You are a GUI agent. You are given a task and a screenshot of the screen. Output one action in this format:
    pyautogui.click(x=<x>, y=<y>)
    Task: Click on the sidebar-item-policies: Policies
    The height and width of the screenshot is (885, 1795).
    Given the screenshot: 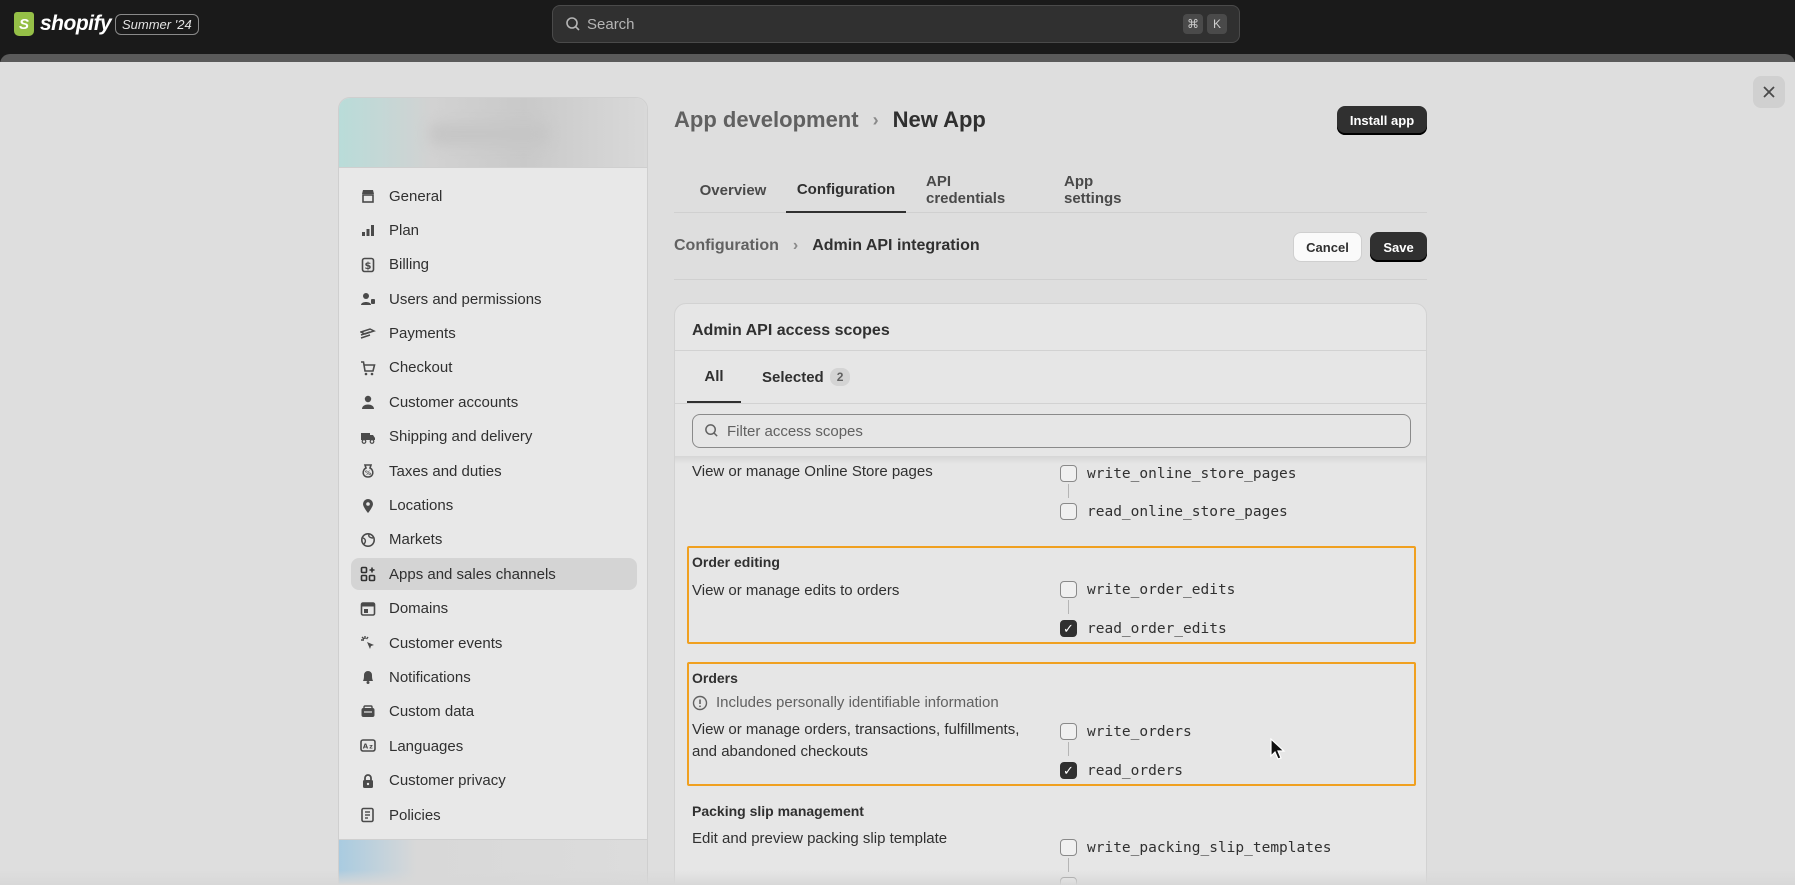 What is the action you would take?
    pyautogui.click(x=494, y=815)
    